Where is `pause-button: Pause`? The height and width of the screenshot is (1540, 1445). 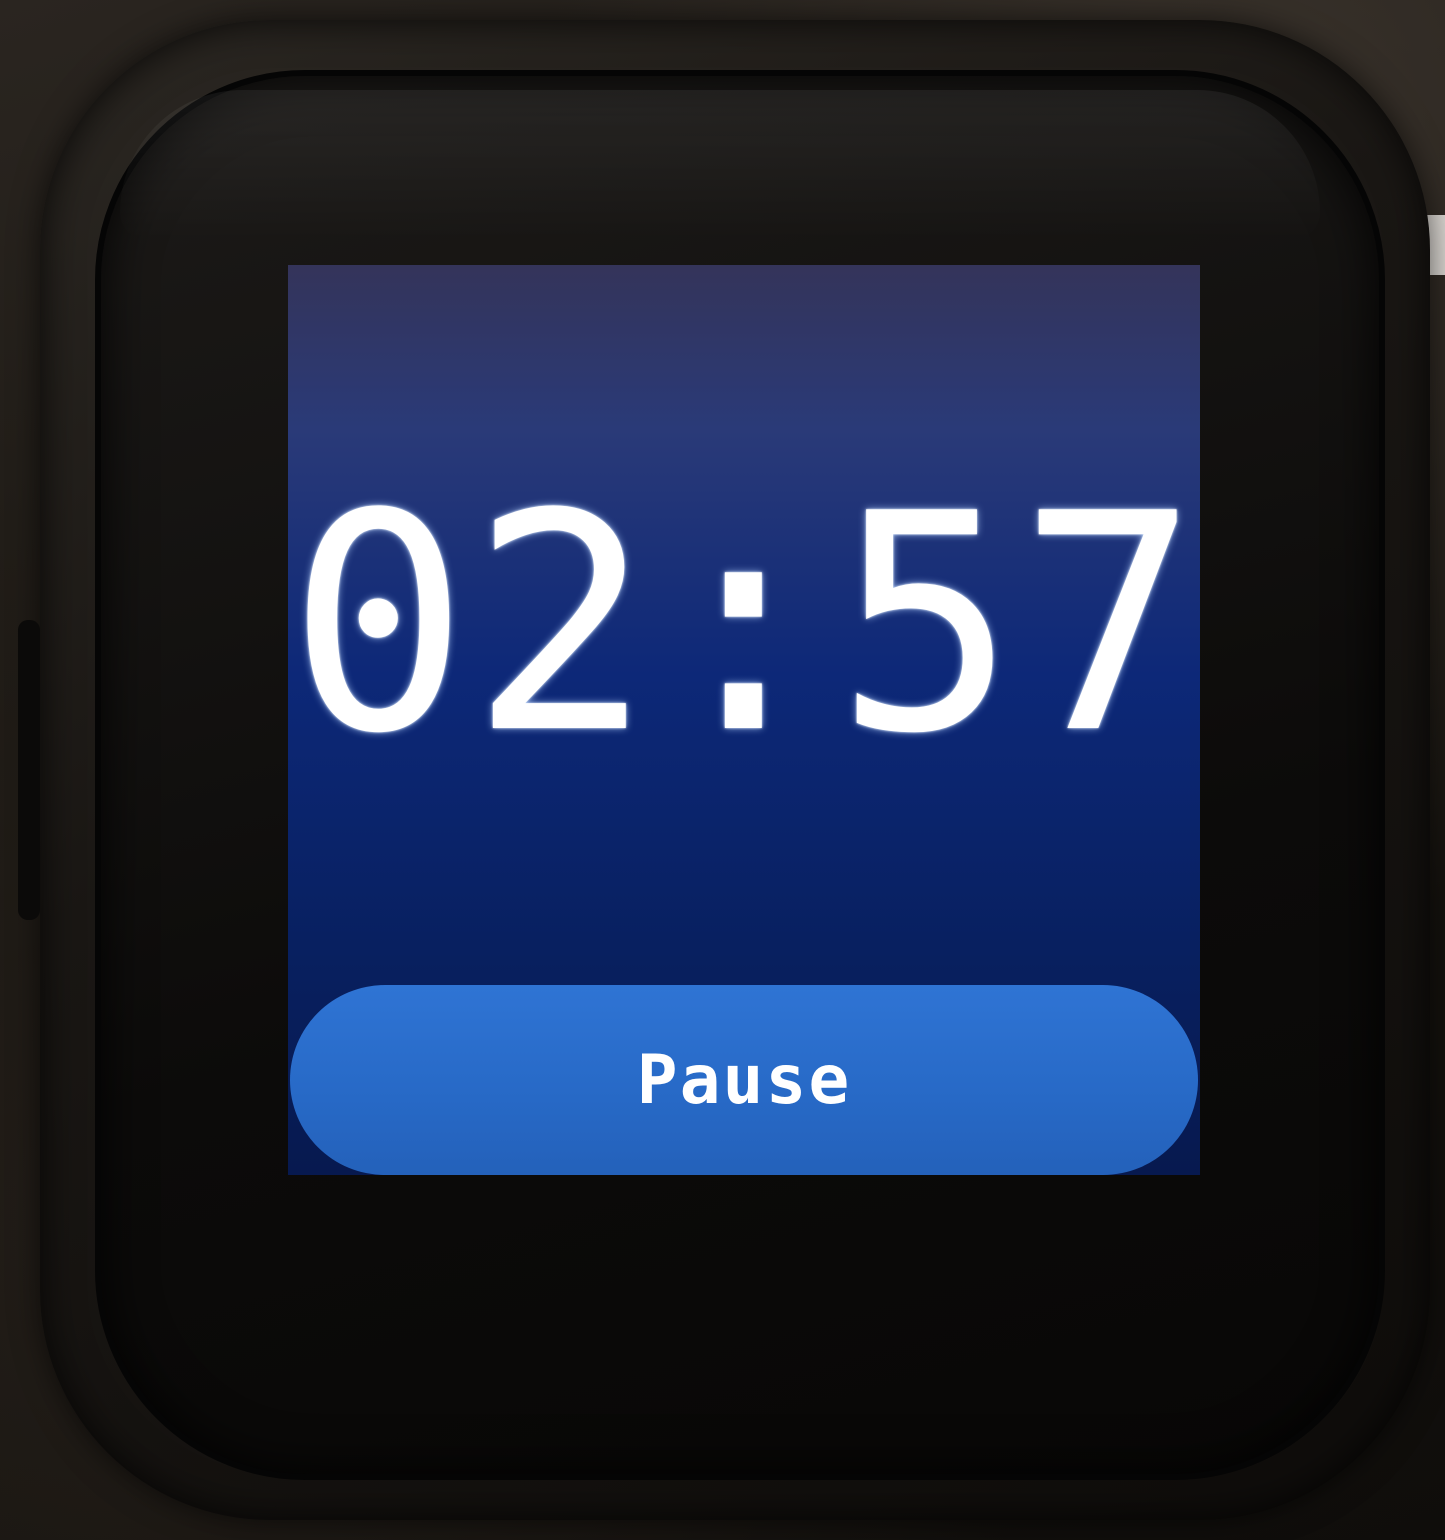 pause-button: Pause is located at coordinates (744, 1080).